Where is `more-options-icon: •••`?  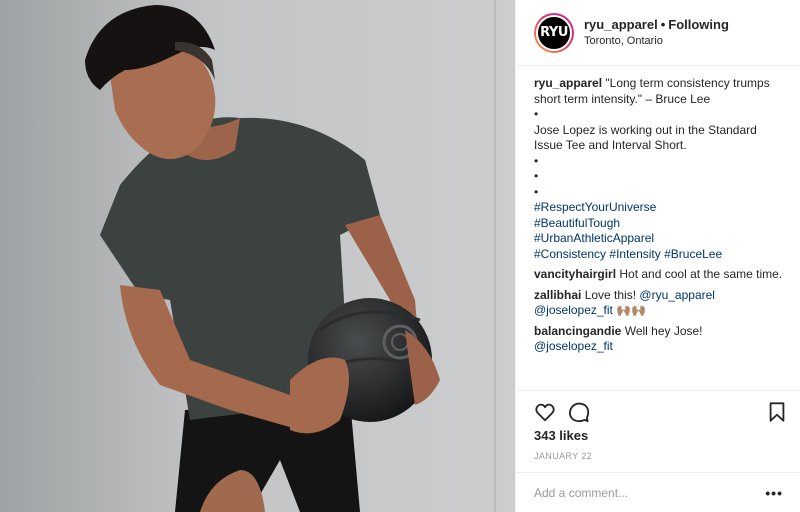
more-options-icon: ••• is located at coordinates (774, 493).